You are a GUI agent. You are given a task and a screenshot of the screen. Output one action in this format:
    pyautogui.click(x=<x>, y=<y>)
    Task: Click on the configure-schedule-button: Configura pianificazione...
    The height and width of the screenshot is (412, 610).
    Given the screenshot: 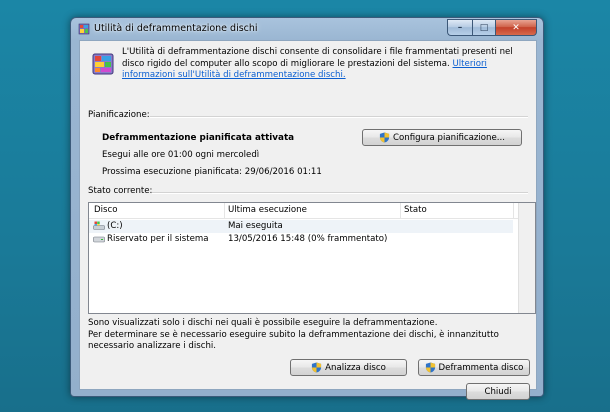 What is the action you would take?
    pyautogui.click(x=442, y=137)
    